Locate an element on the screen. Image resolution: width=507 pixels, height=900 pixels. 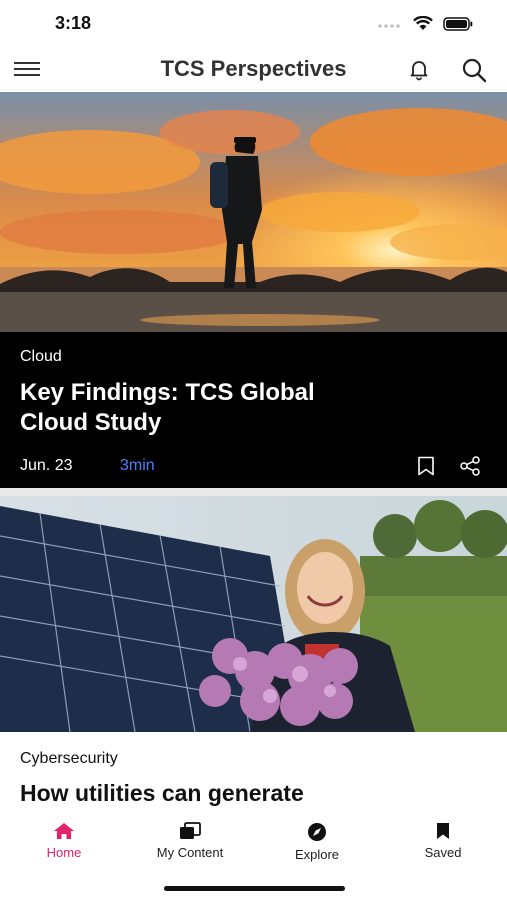
compass-icon is located at coordinates (317, 832).